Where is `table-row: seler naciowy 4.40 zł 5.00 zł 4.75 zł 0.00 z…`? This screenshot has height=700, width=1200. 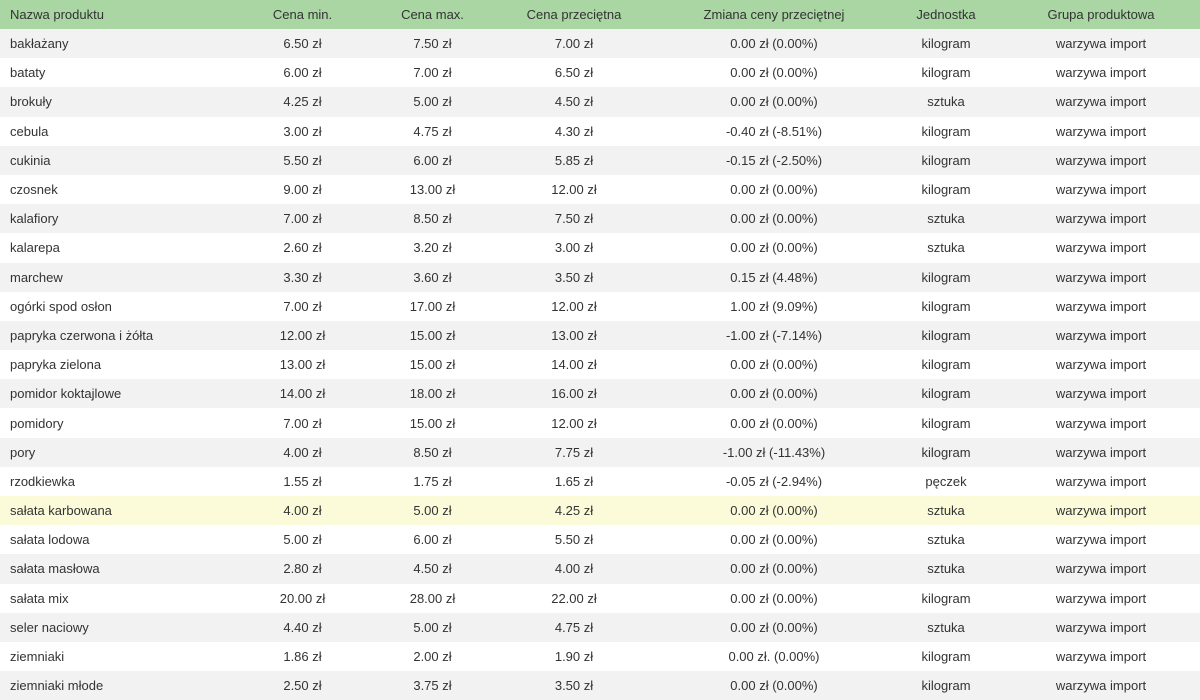 table-row: seler naciowy 4.40 zł 5.00 zł 4.75 zł 0.00 z… is located at coordinates (600, 627).